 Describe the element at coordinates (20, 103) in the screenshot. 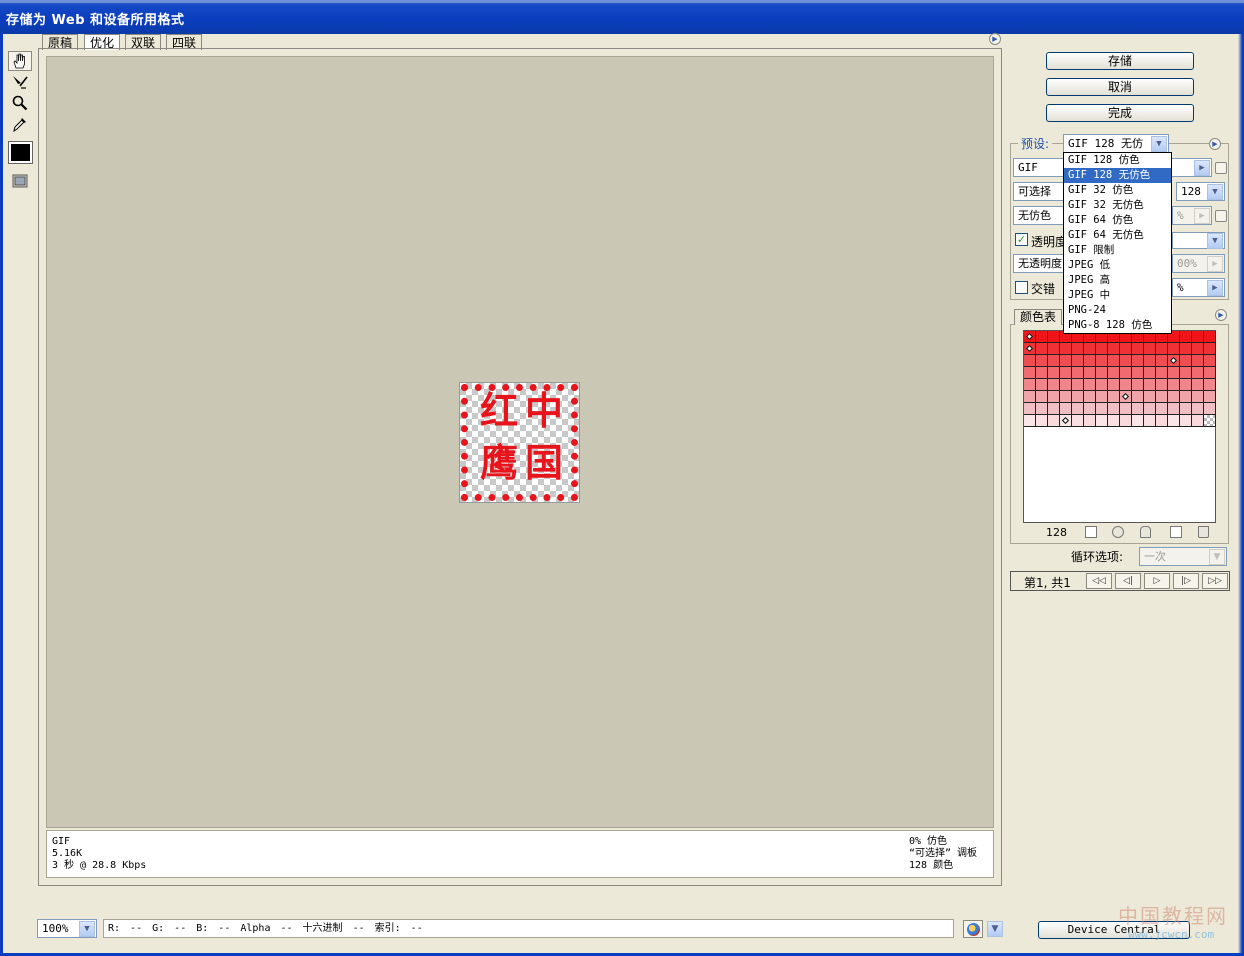

I see `zoom-tool-button` at that location.